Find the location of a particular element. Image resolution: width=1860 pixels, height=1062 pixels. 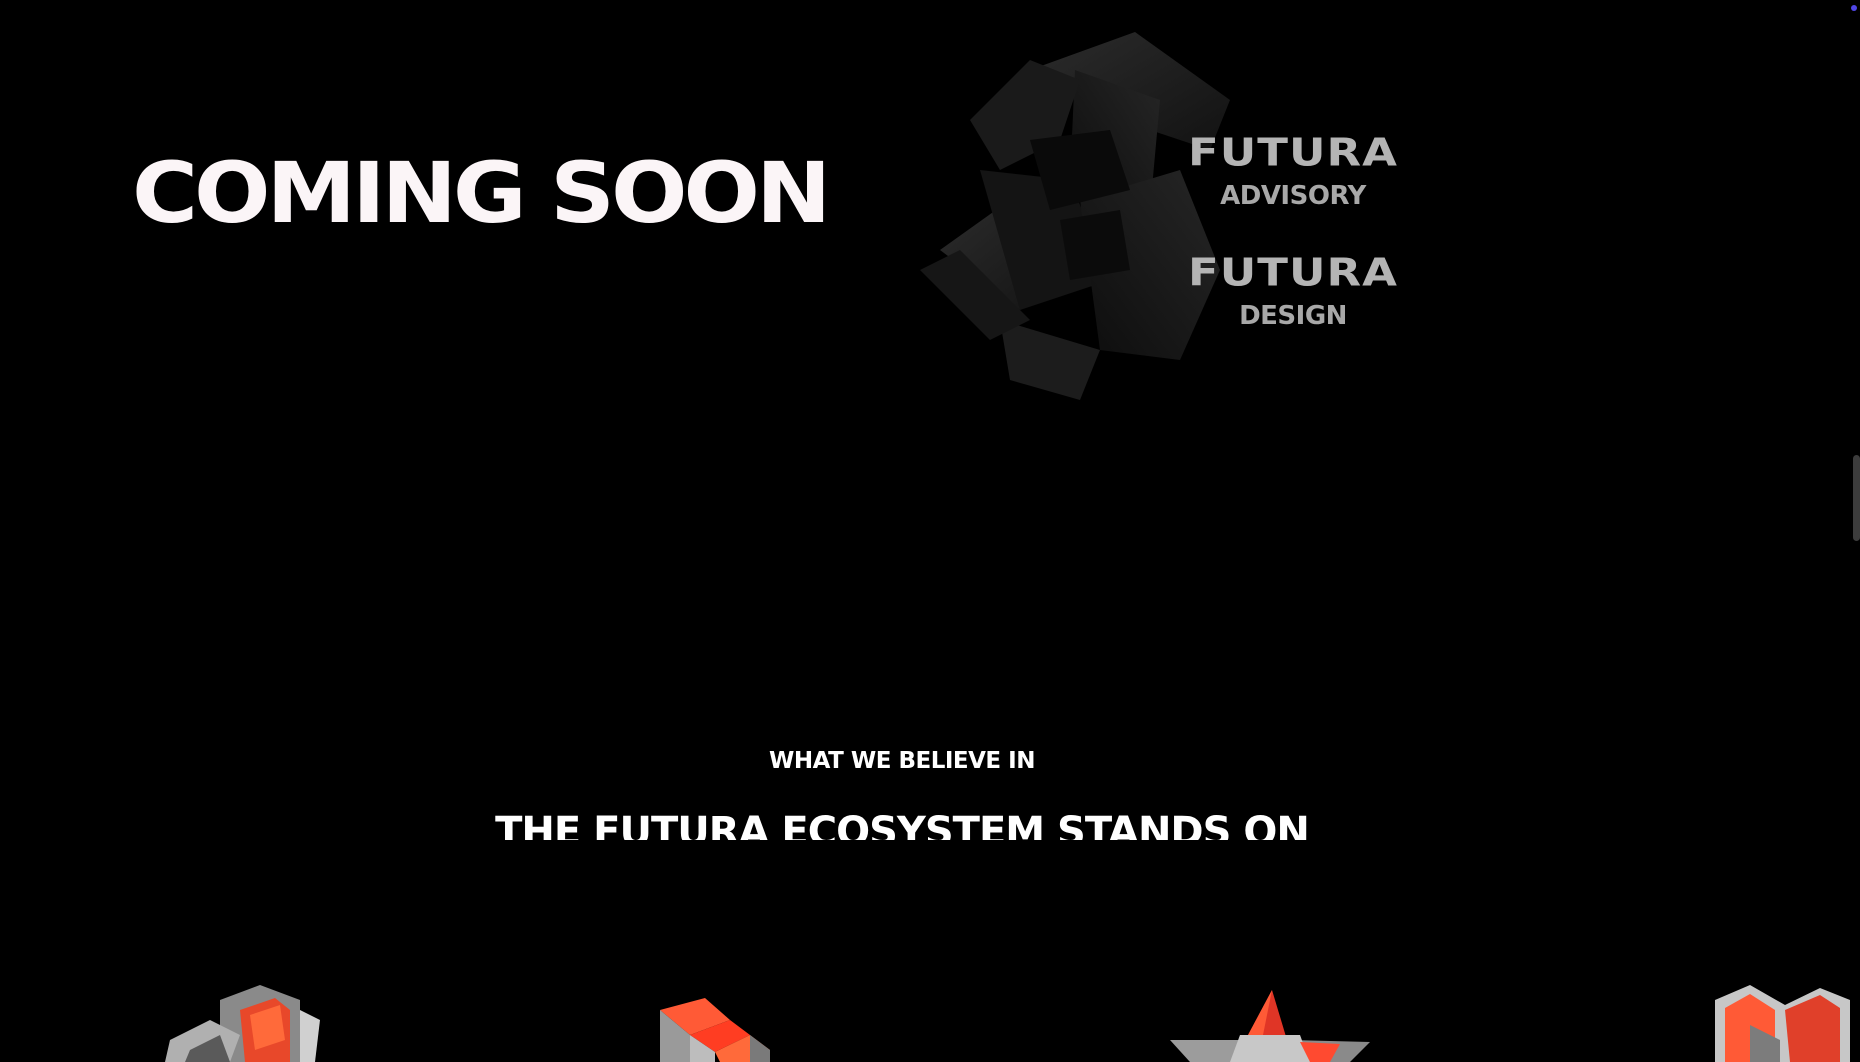

cube-cluster-icon is located at coordinates (242, 1023).